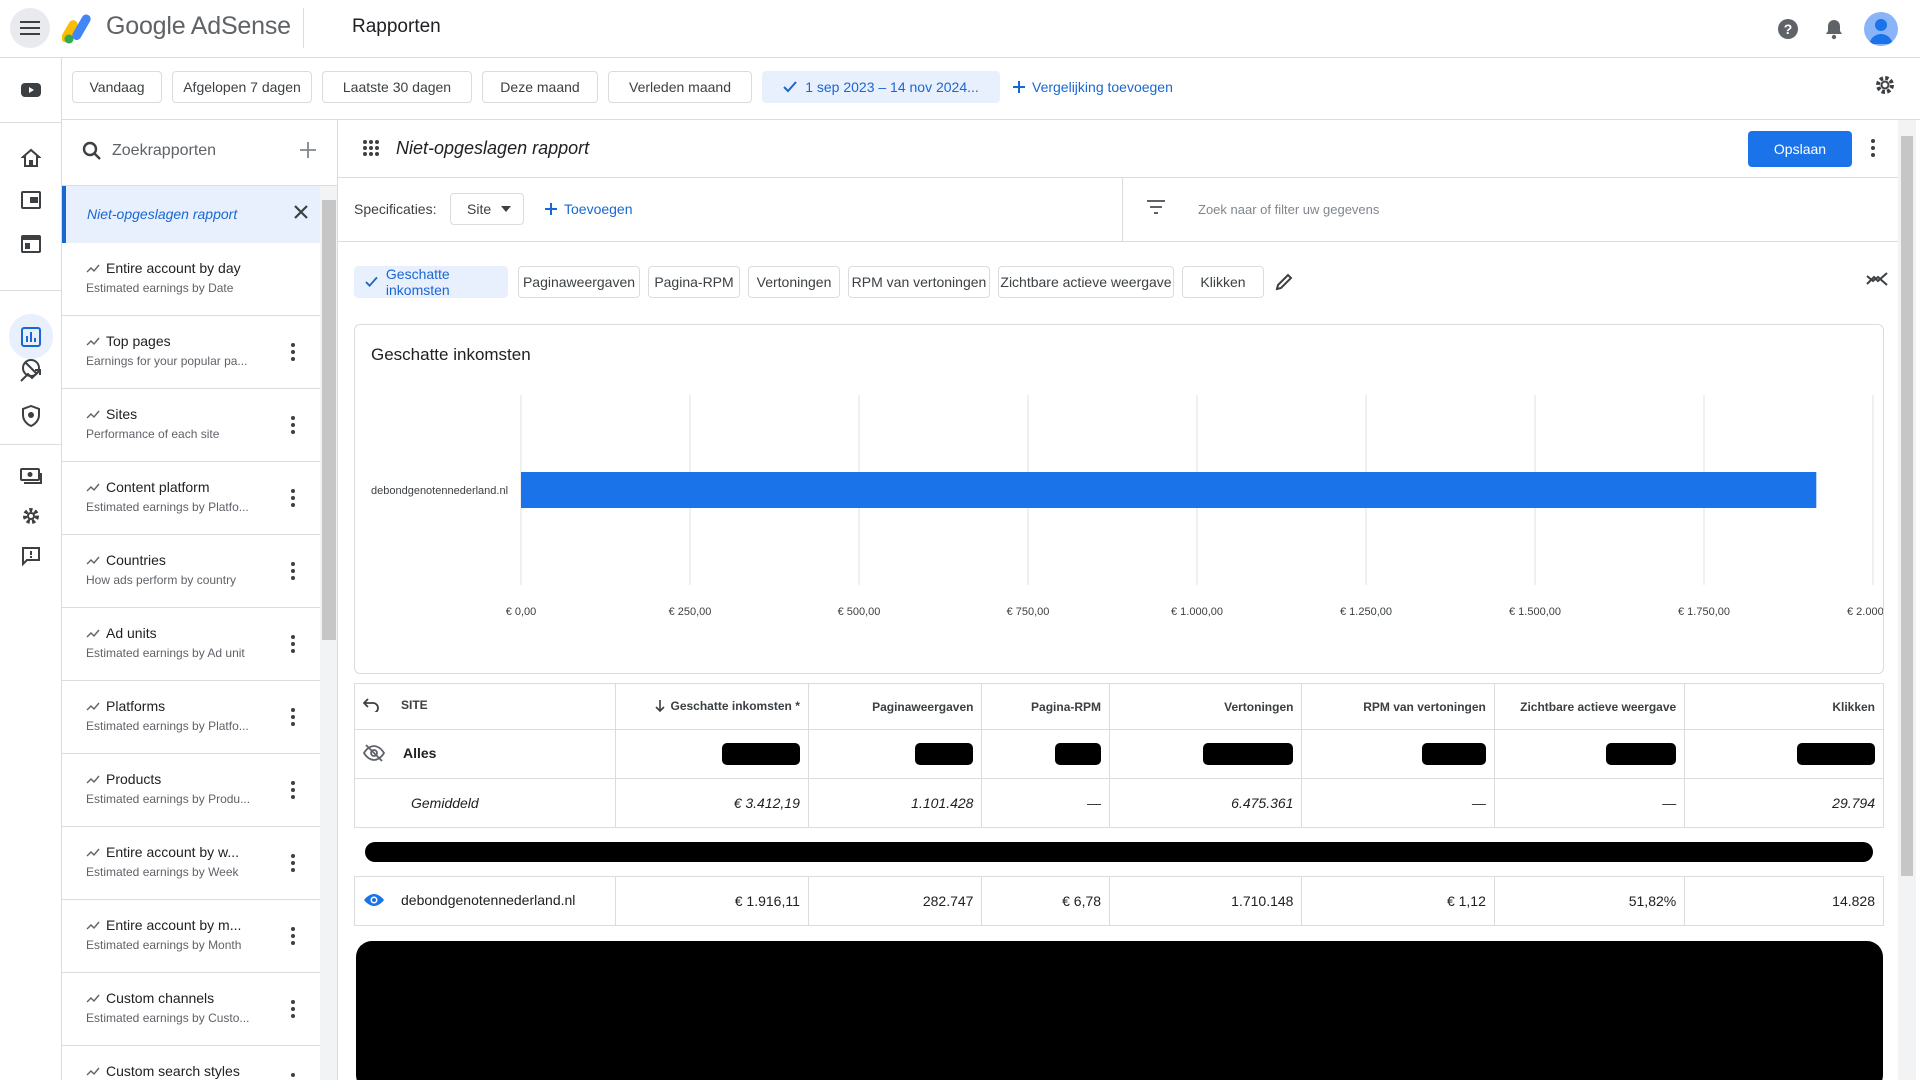  Describe the element at coordinates (579, 282) in the screenshot. I see `metric-chip-pageviews: Paginaweergaven` at that location.